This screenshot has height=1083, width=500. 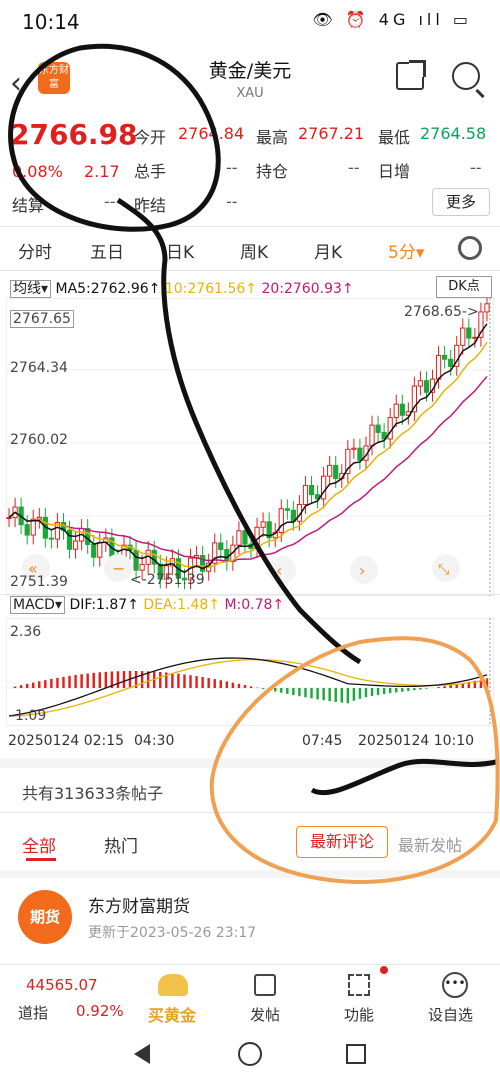 I want to click on post-button: 发帖, so click(x=265, y=1014).